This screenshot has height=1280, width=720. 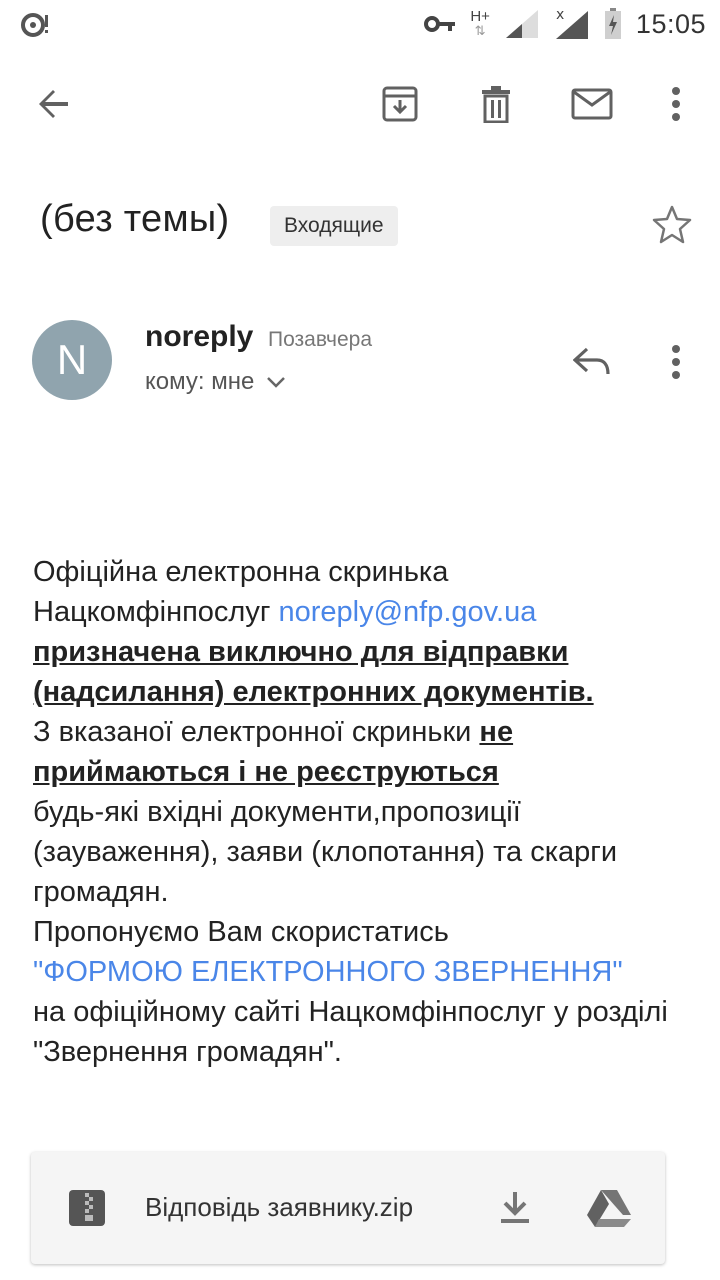 I want to click on zip-file-icon, so click(x=87, y=1208).